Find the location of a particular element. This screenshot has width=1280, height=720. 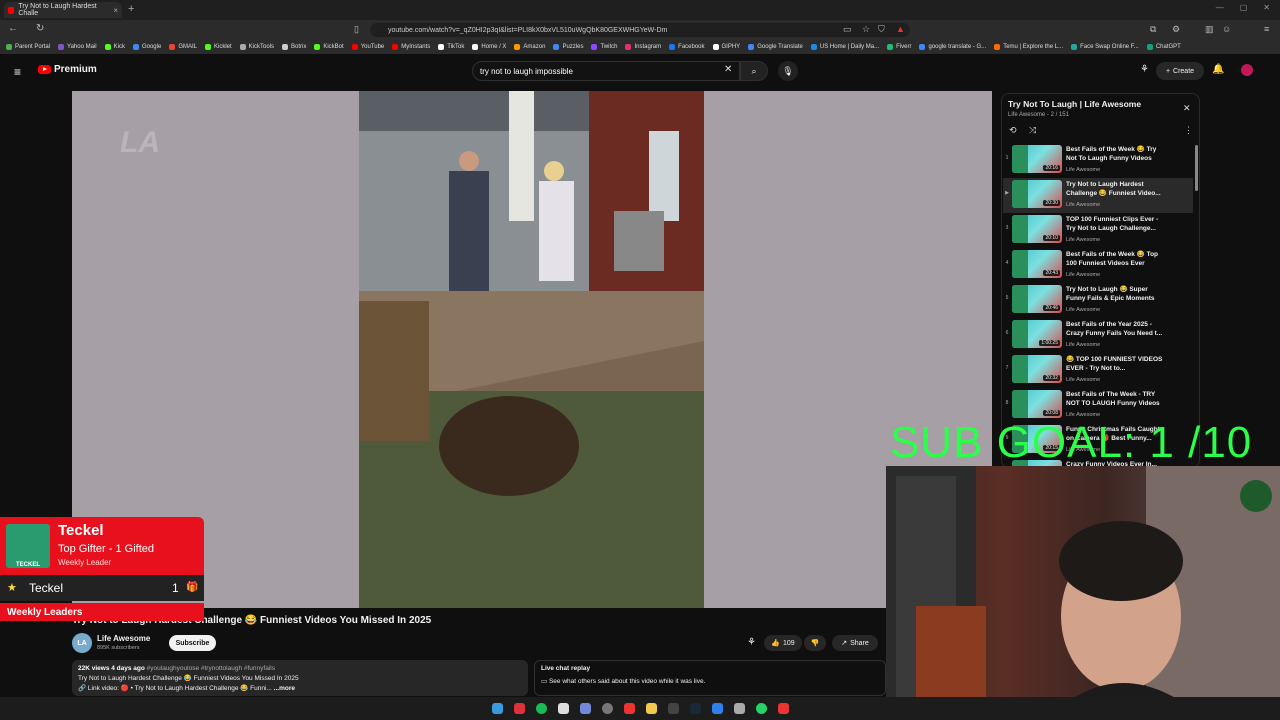

download-icon: ⚘ is located at coordinates (751, 642).